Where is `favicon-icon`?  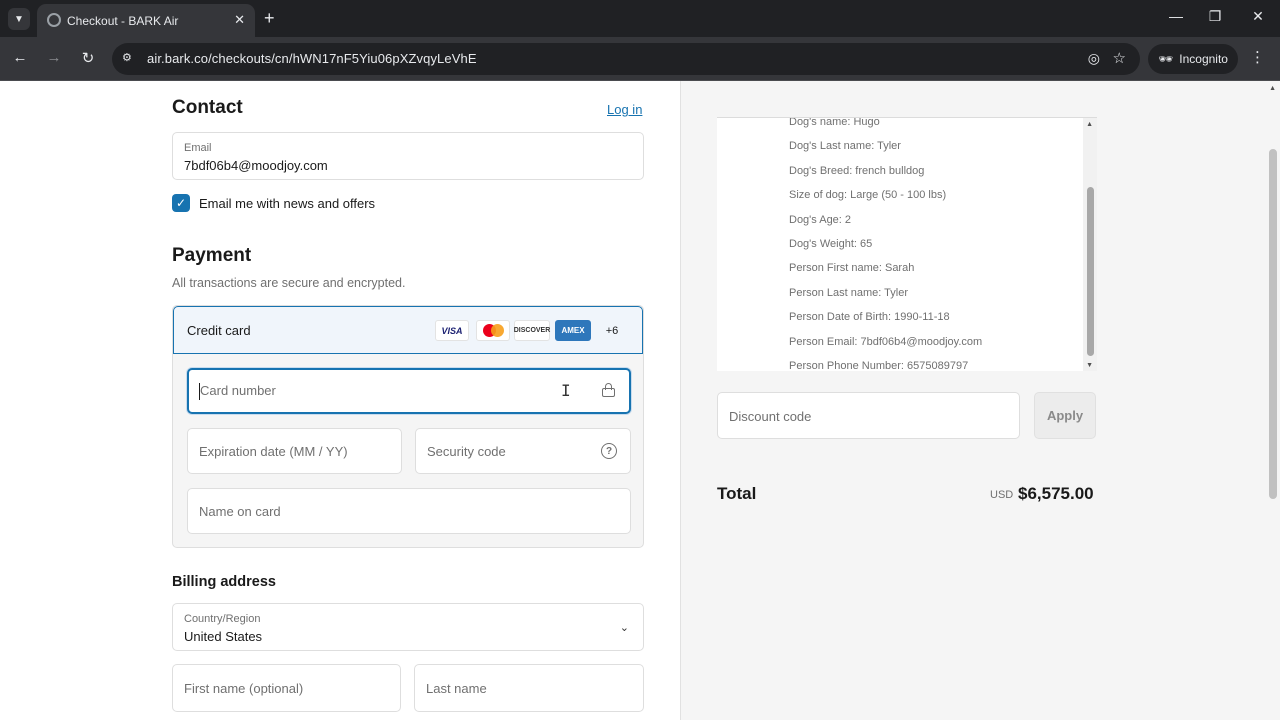
favicon-icon is located at coordinates (54, 20).